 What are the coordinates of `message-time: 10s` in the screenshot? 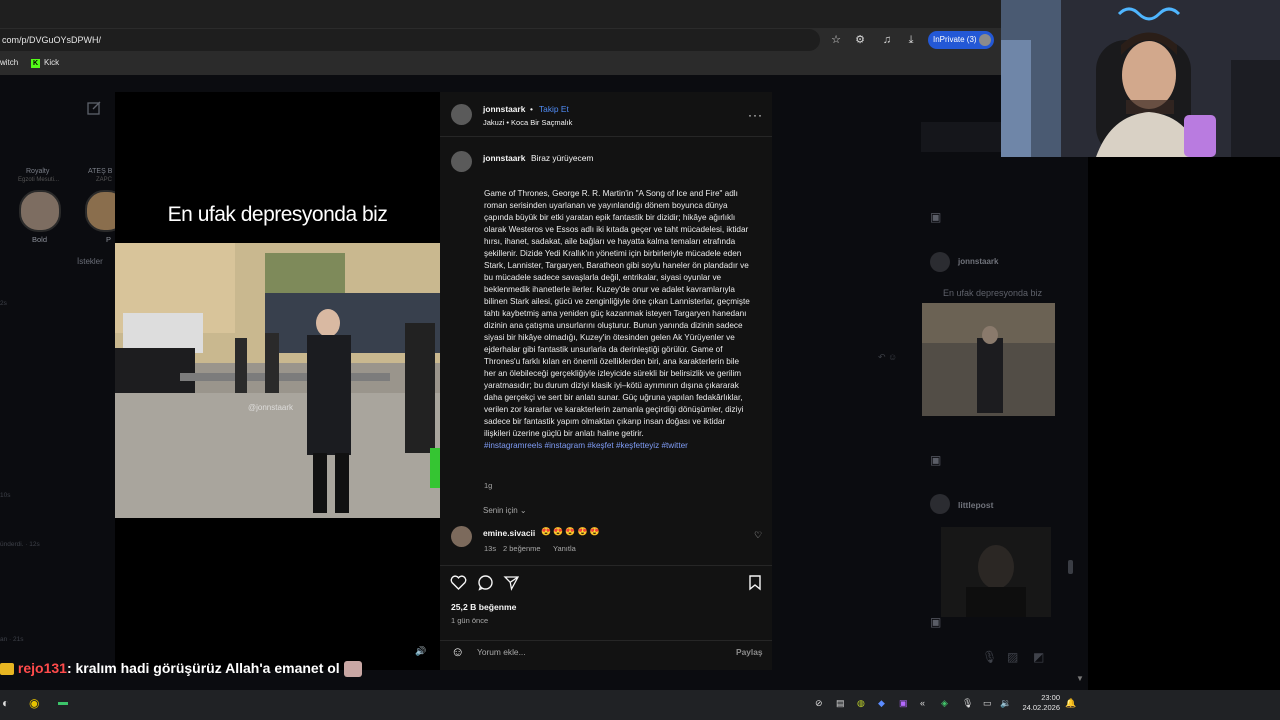 It's located at (5, 495).